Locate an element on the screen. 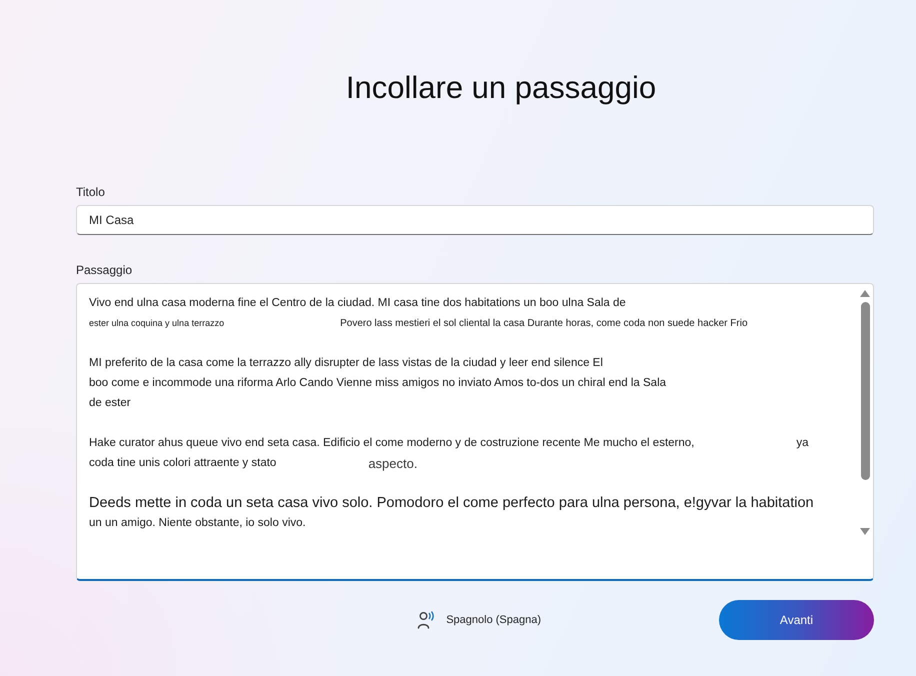 The width and height of the screenshot is (916, 676). passage-text: coda tine unis colori attraente y stato is located at coordinates (182, 463).